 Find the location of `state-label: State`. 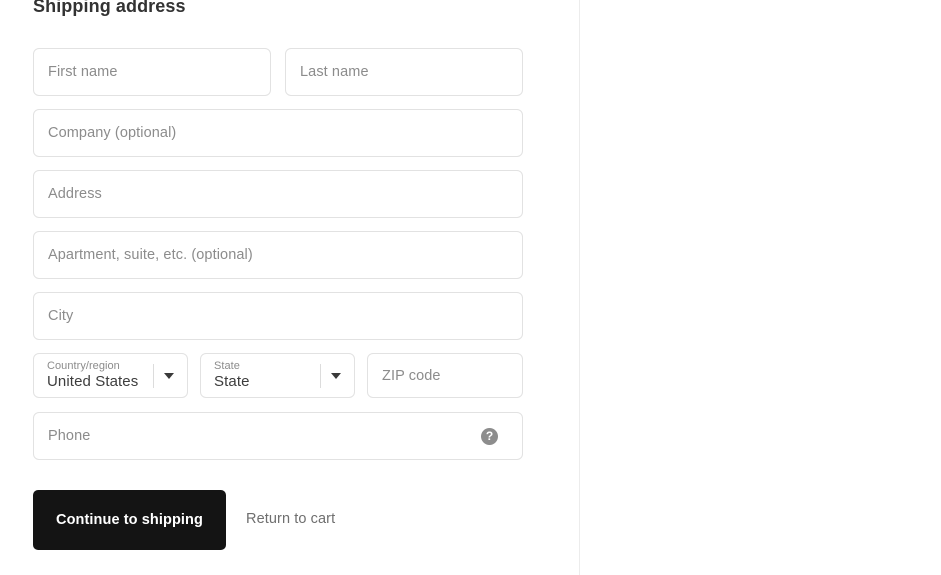

state-label: State is located at coordinates (227, 366).